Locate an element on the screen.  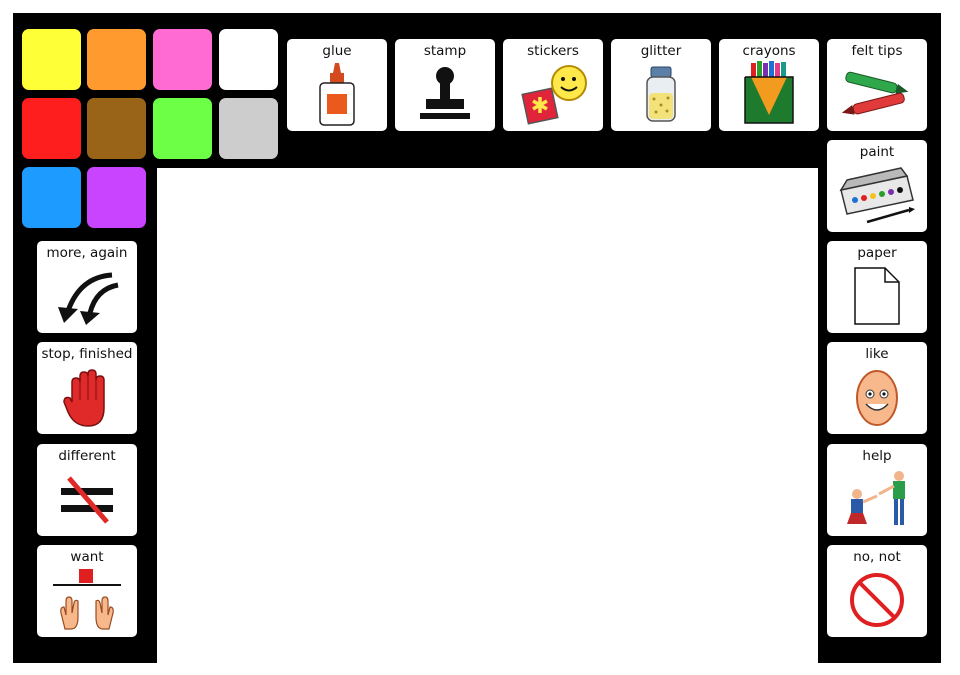
help-button: help is located at coordinates (877, 490).